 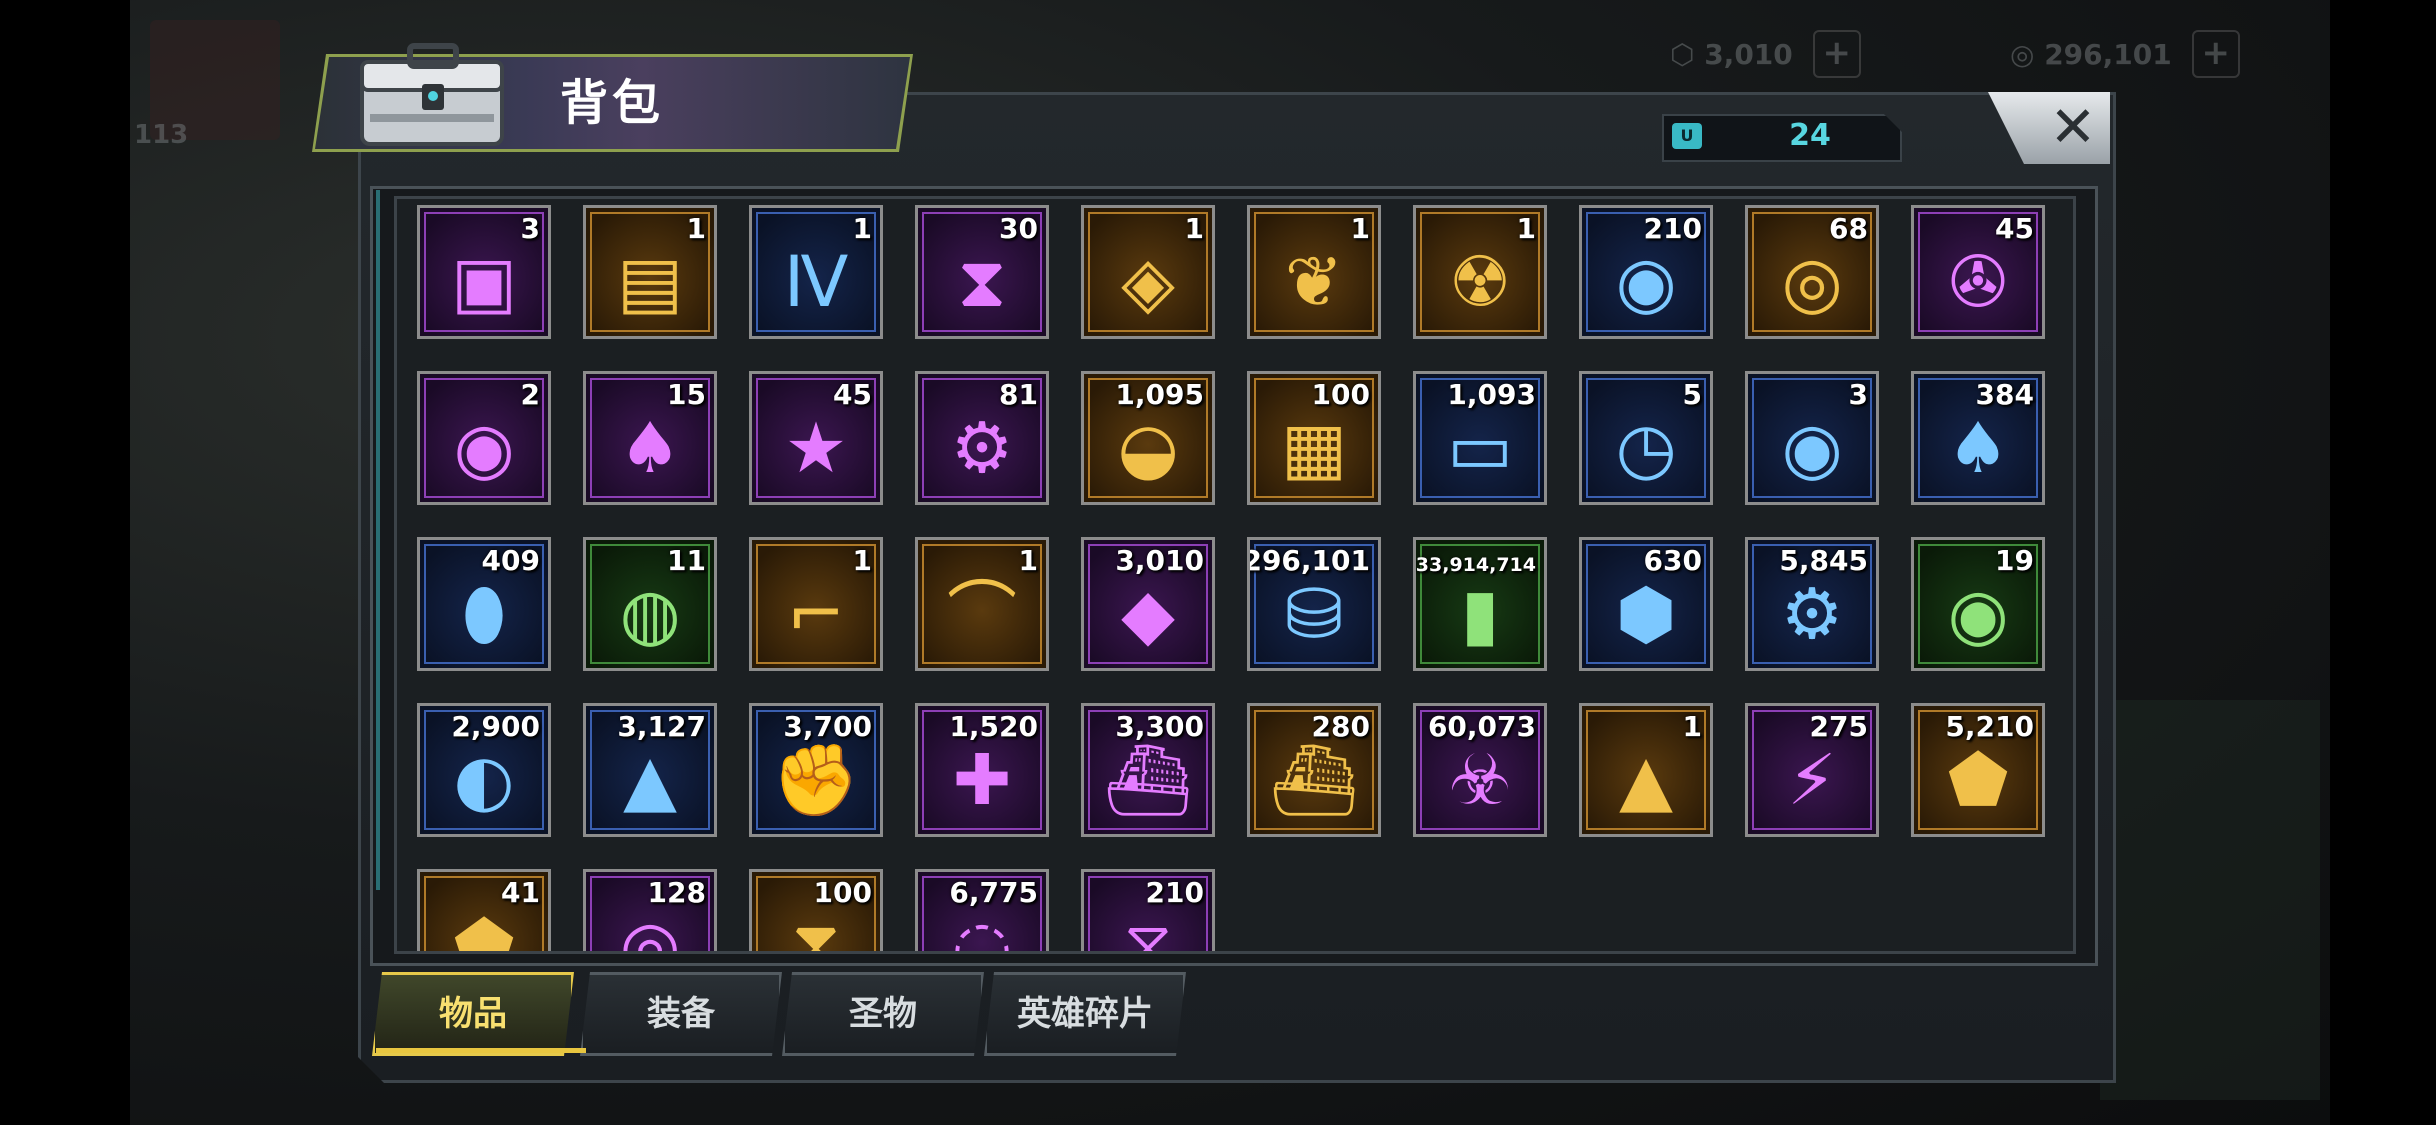 What do you see at coordinates (982, 780) in the screenshot?
I see `puzzle-piece-icon: ✚` at bounding box center [982, 780].